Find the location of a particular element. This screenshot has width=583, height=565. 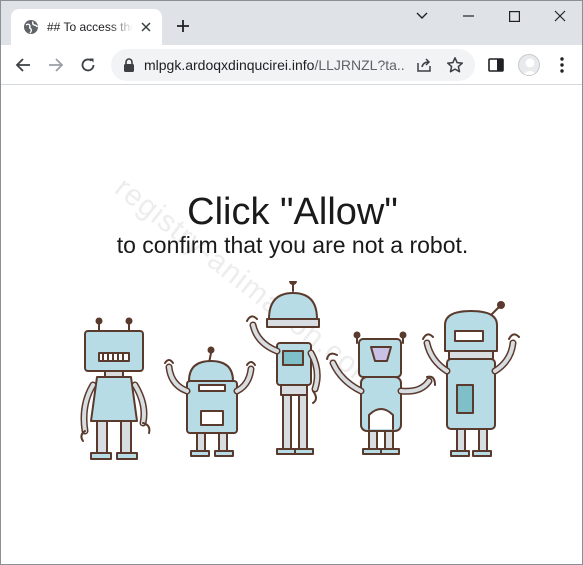

reload-button is located at coordinates (88, 65).